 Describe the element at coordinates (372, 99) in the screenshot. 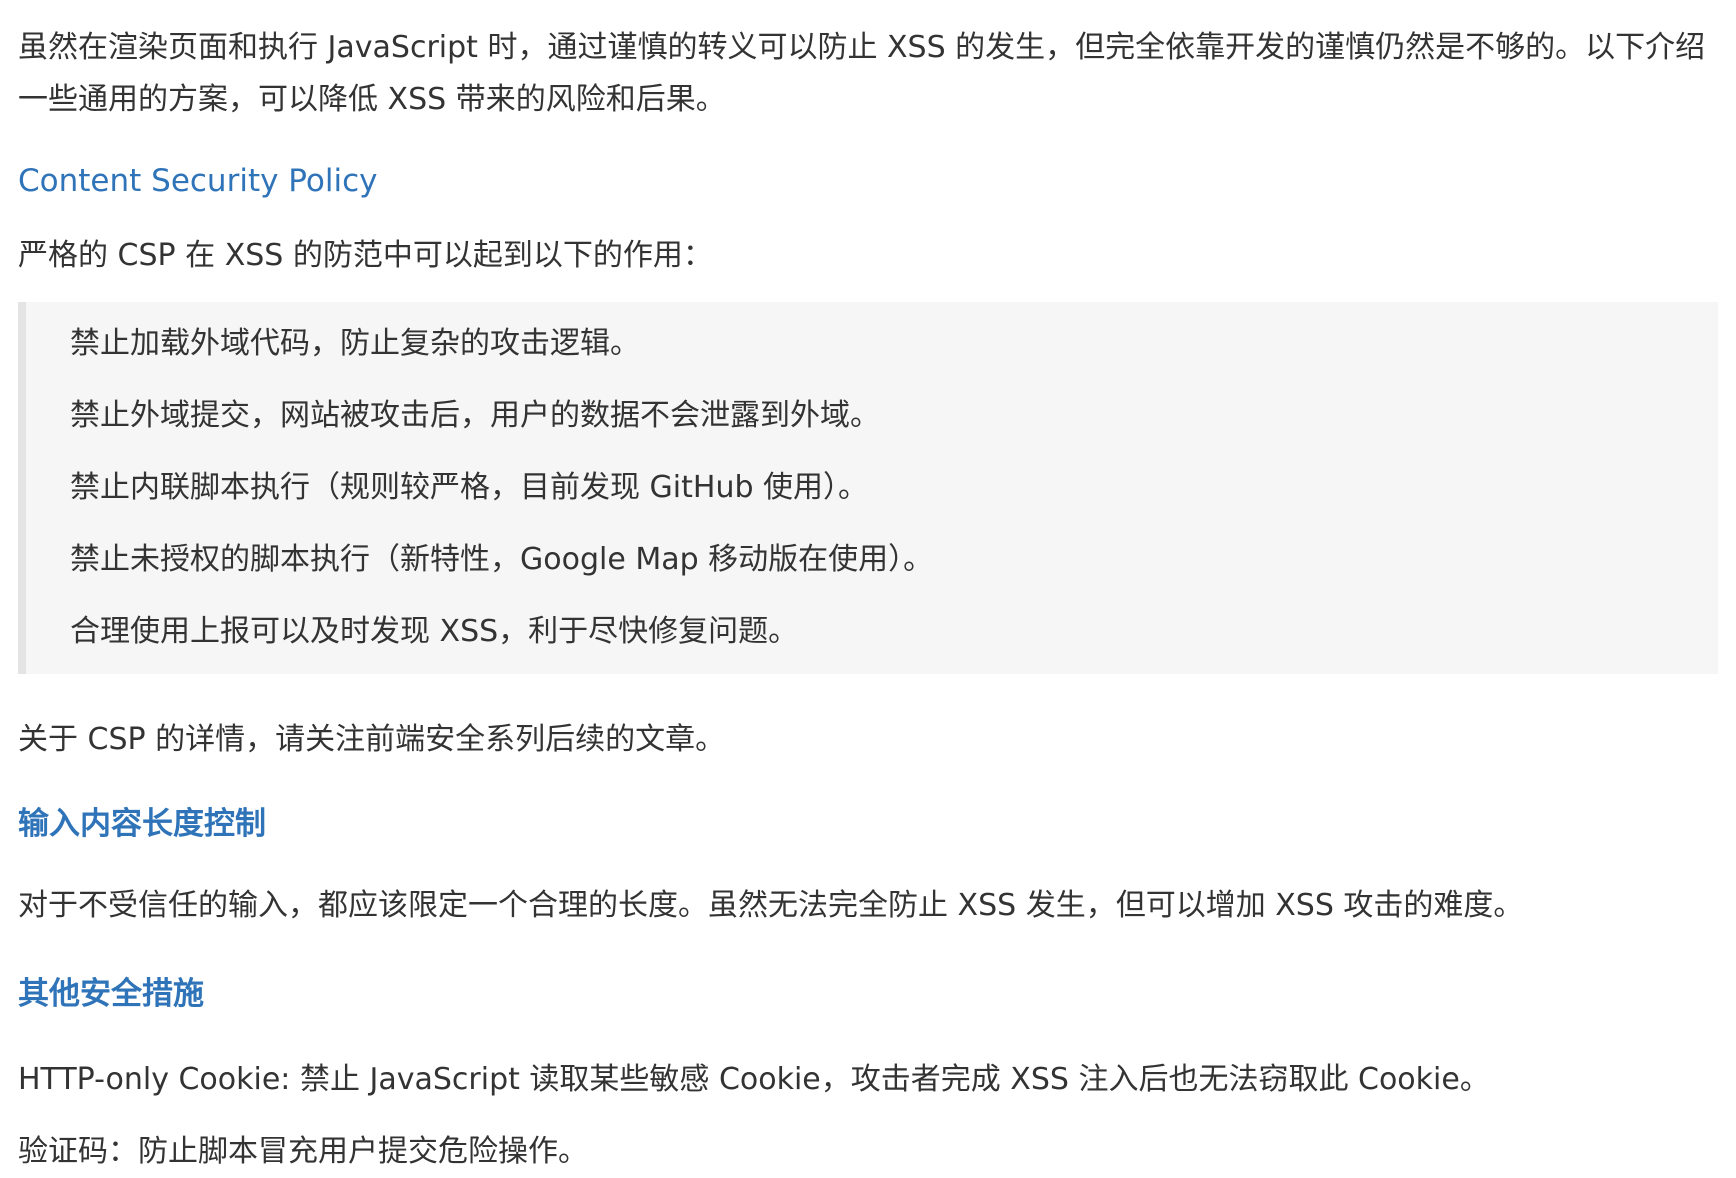

I see `intro-line-2: 一些通用的方案，可以降低 XSS 带来的风险和后果。` at that location.